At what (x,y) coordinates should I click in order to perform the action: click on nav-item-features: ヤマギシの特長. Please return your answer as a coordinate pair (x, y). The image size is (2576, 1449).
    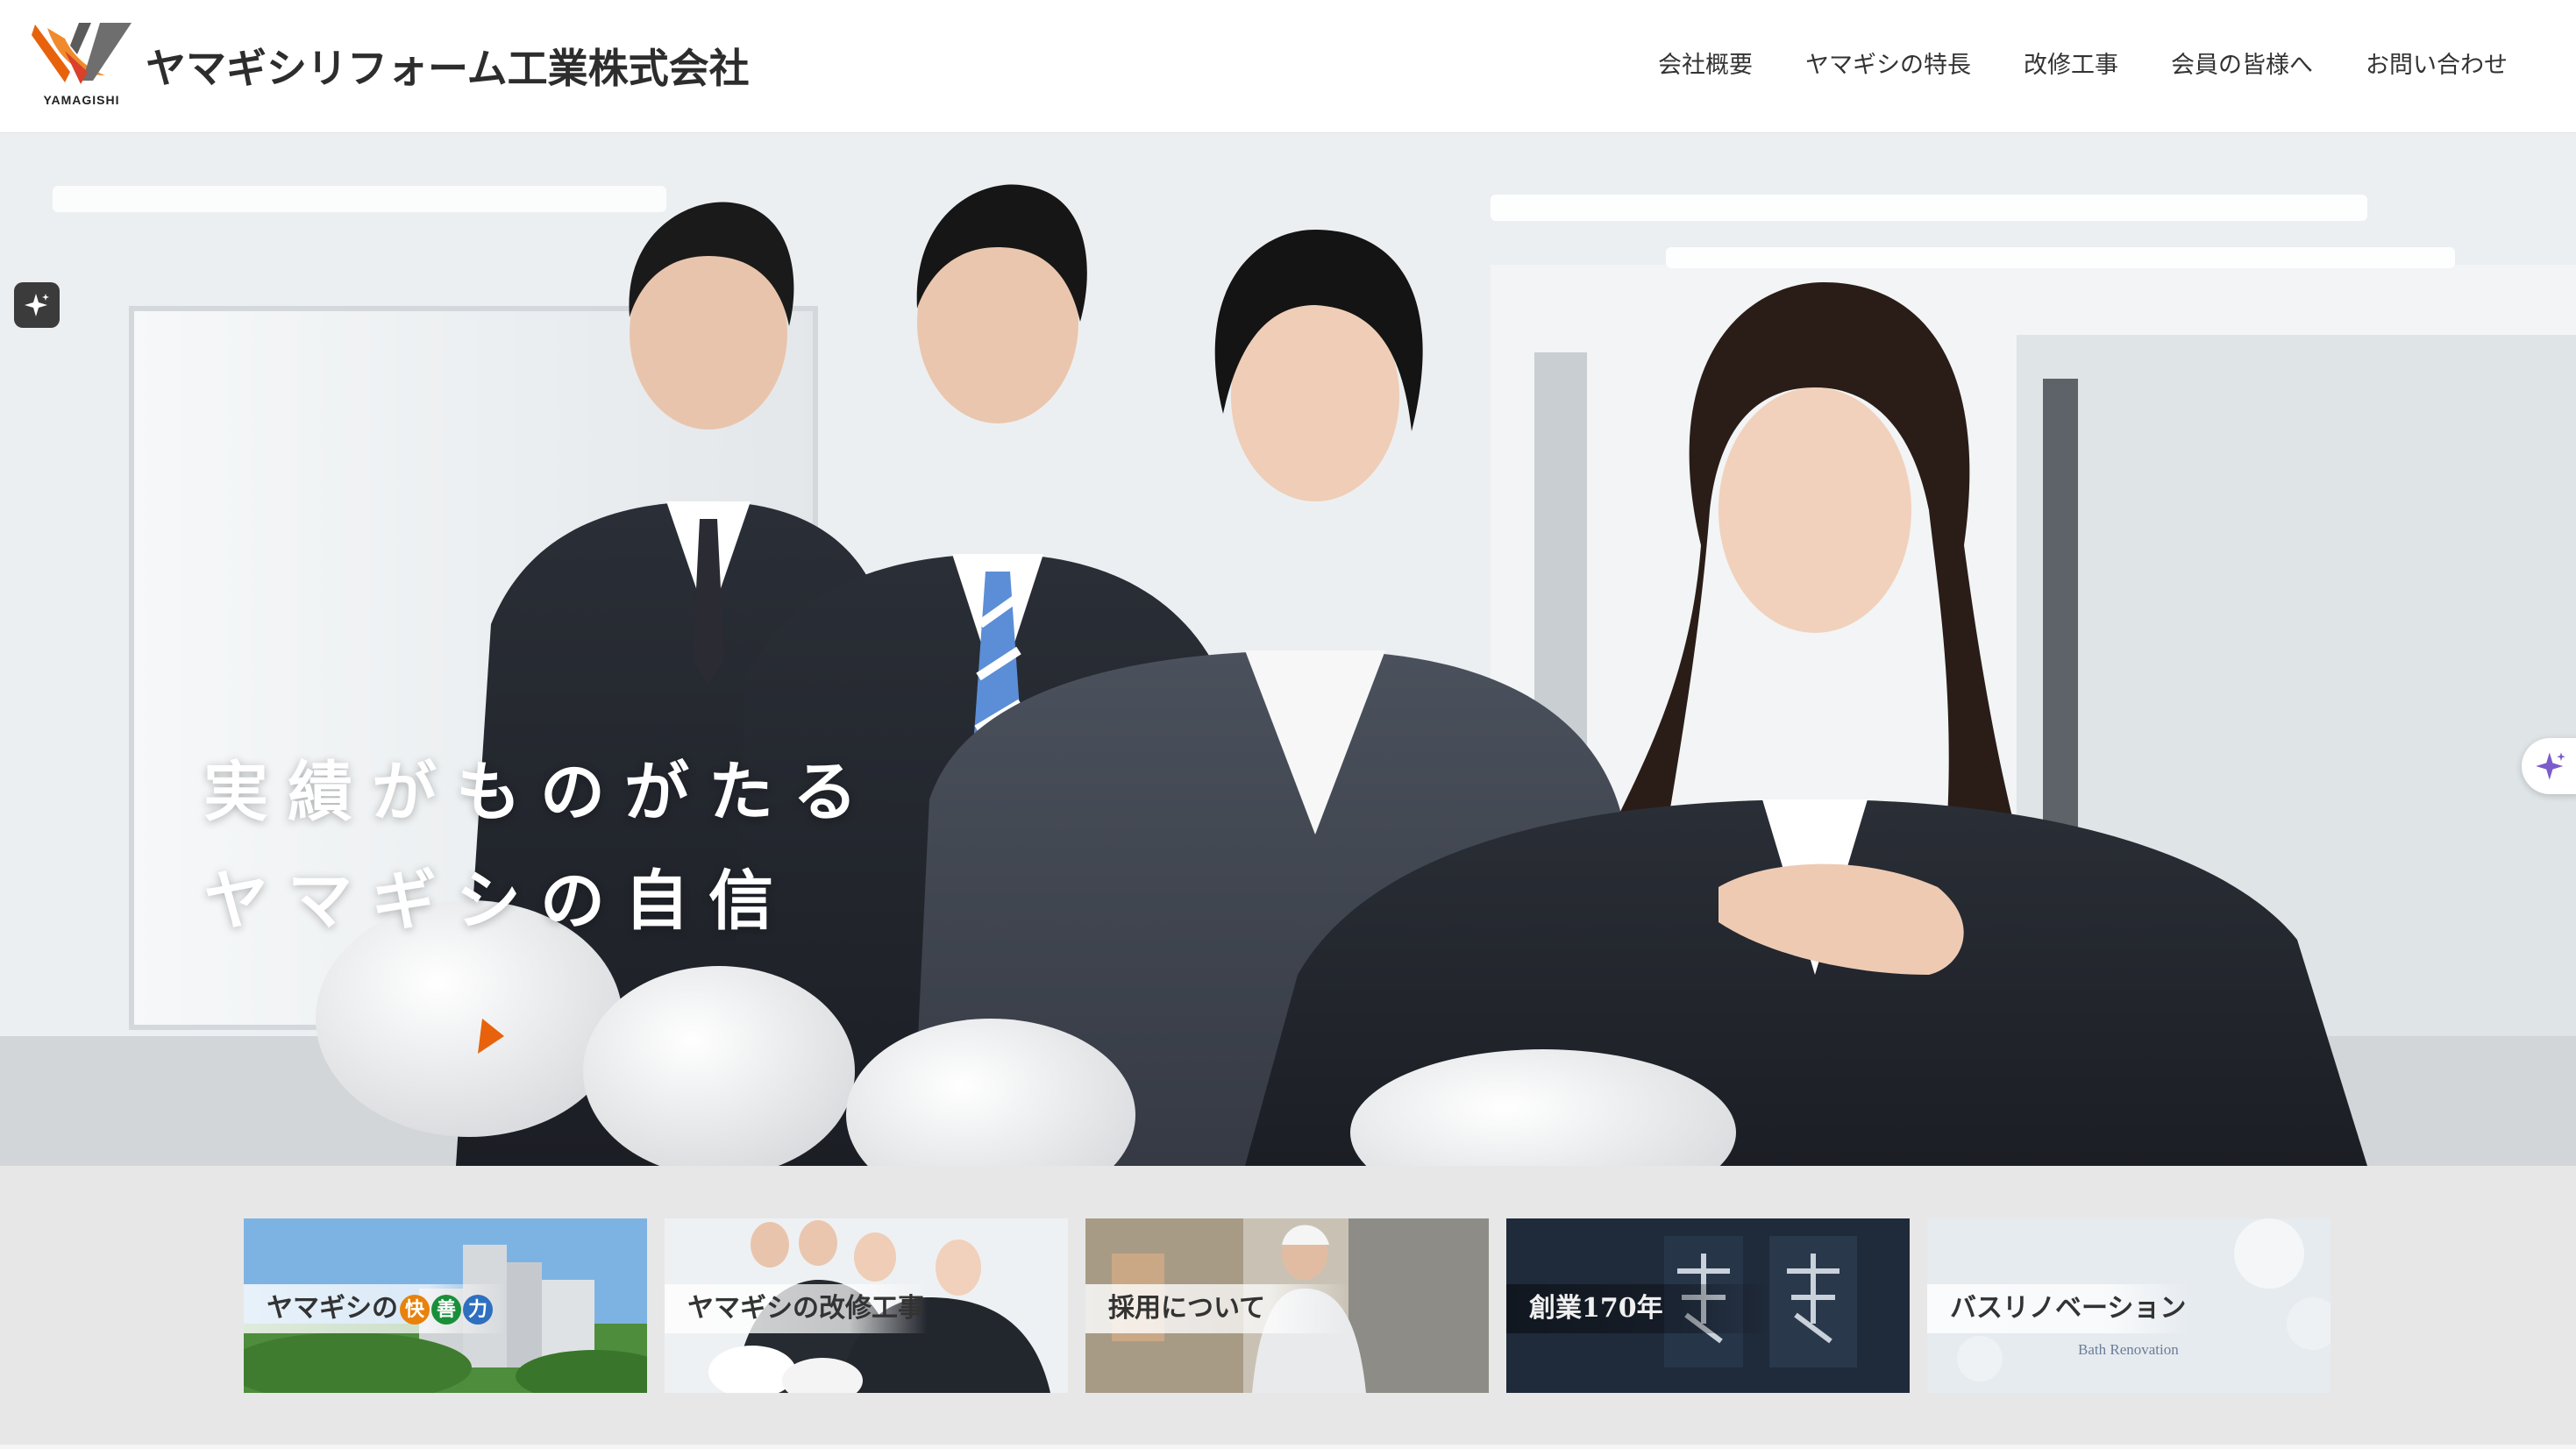
    Looking at the image, I should click on (1888, 63).